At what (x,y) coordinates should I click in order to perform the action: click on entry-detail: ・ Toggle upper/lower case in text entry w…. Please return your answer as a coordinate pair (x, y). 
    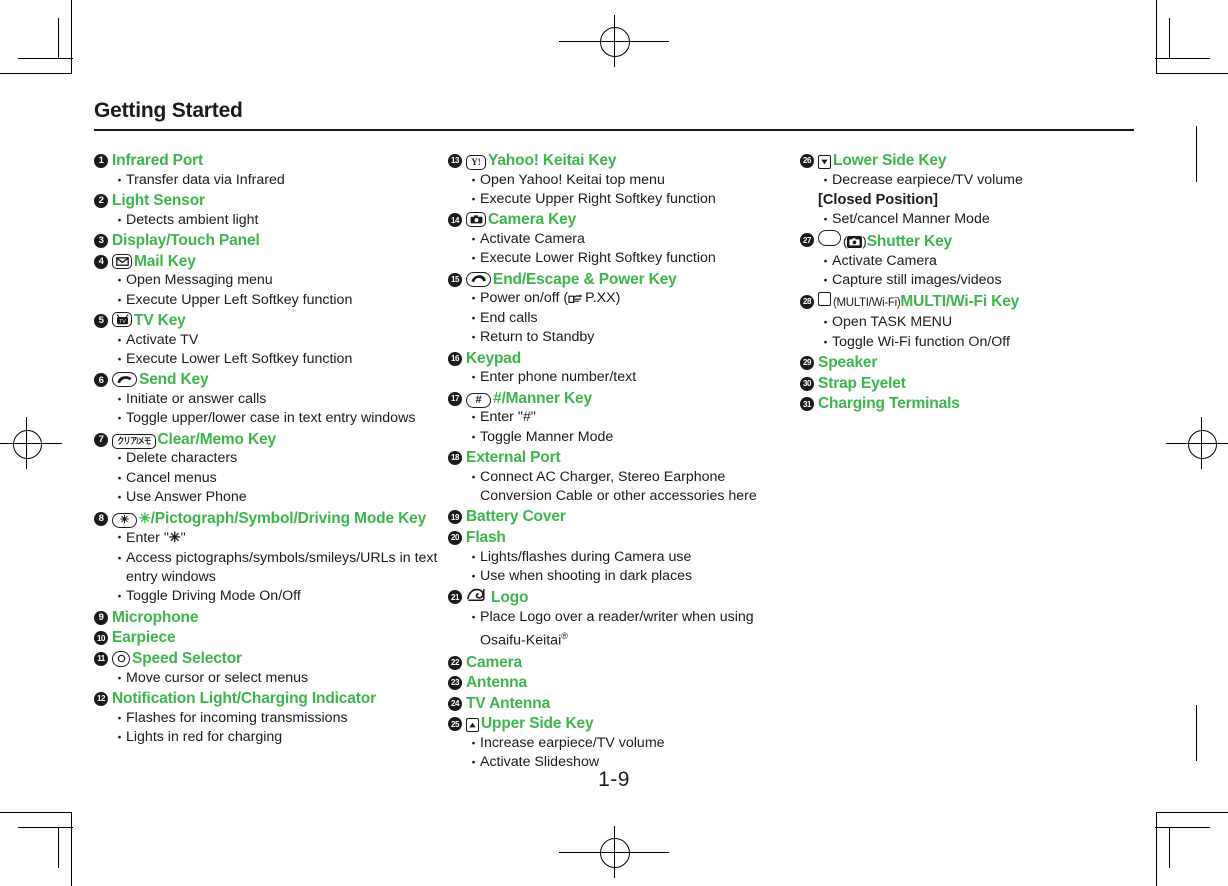
    Looking at the image, I should click on (268, 418).